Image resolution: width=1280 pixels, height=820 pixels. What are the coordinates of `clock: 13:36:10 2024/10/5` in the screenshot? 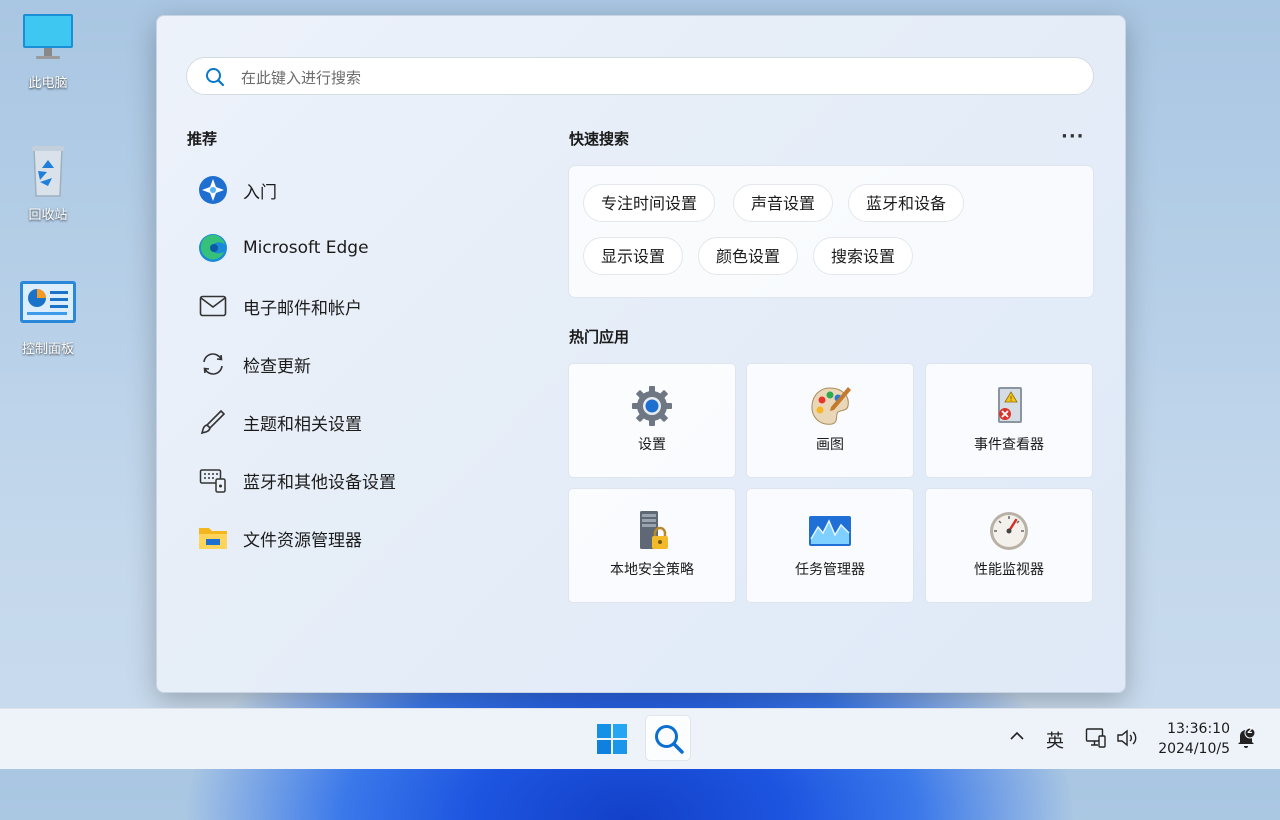 It's located at (1190, 739).